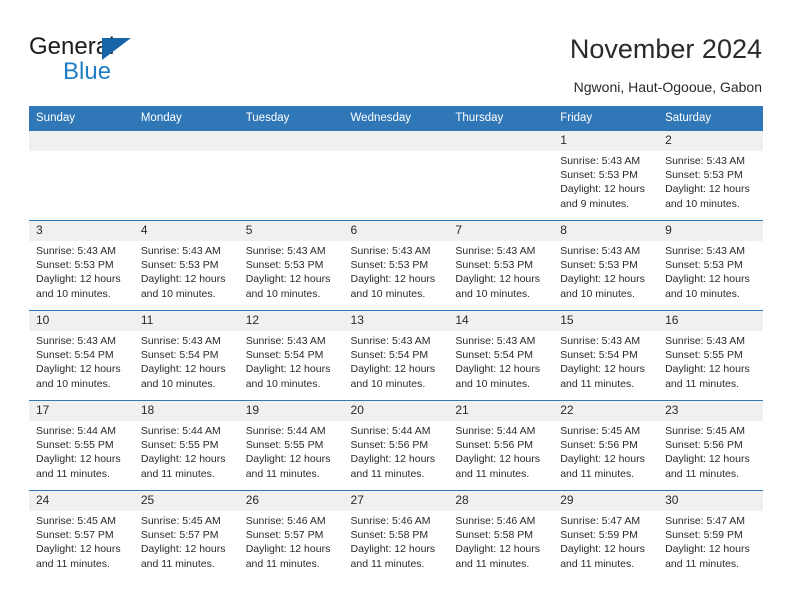  I want to click on sunrise-text: Sunrise: 5:46 AM, so click(285, 521).